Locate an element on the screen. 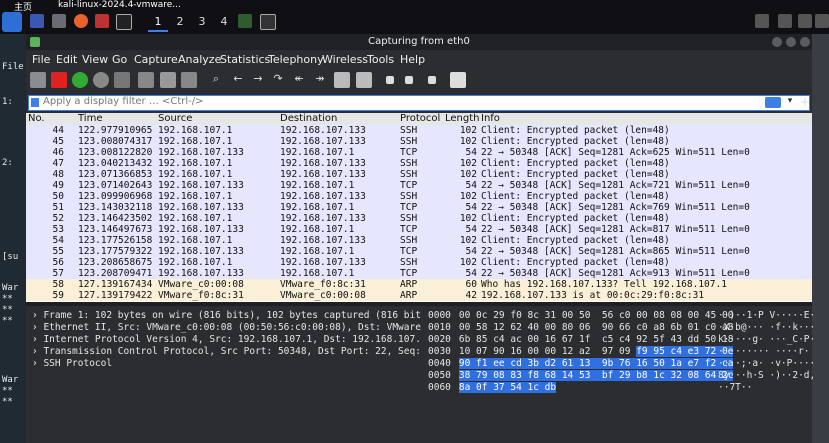  workspace-3: 3 is located at coordinates (202, 22).